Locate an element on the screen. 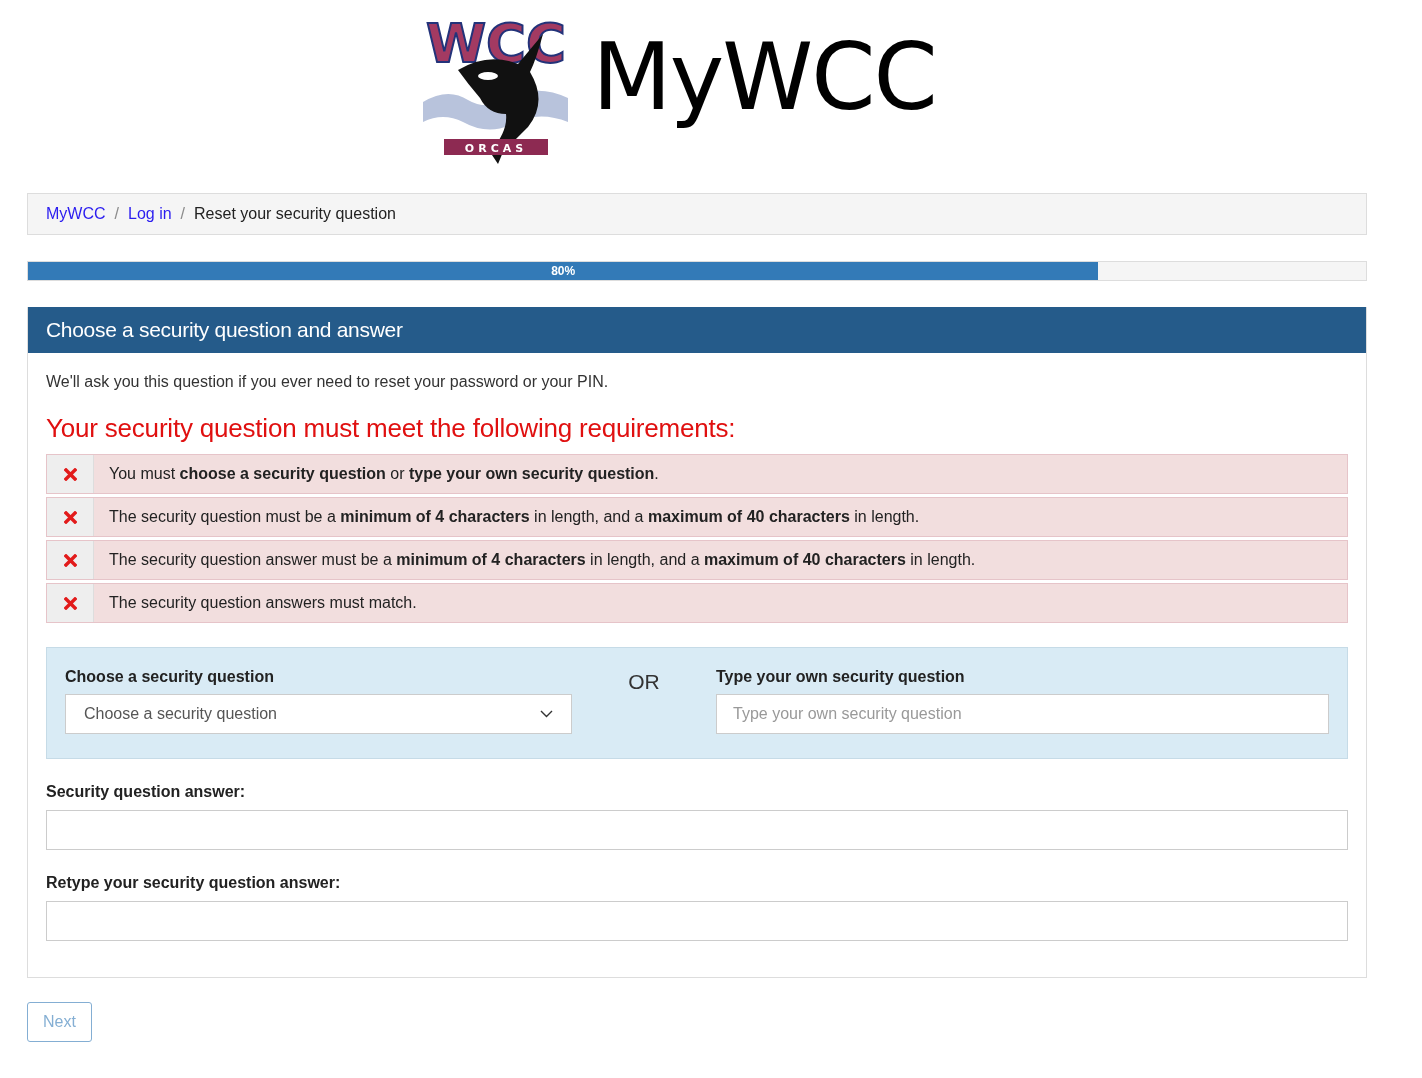 This screenshot has width=1422, height=1078. breadcrumb-link: MyWCC is located at coordinates (76, 214).